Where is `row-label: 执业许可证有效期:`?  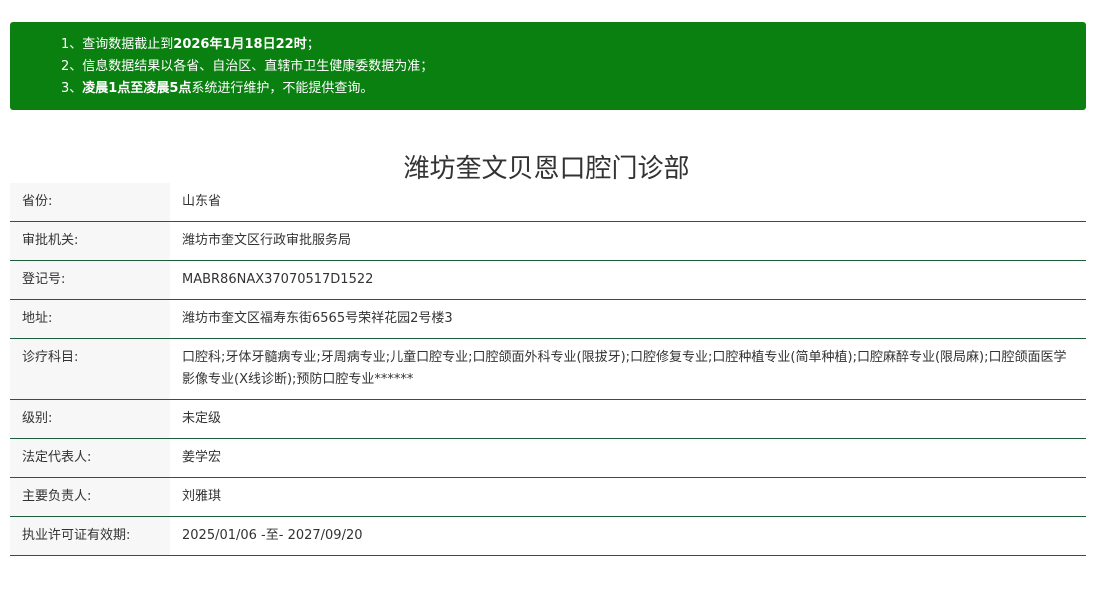
row-label: 执业许可证有效期: is located at coordinates (90, 536).